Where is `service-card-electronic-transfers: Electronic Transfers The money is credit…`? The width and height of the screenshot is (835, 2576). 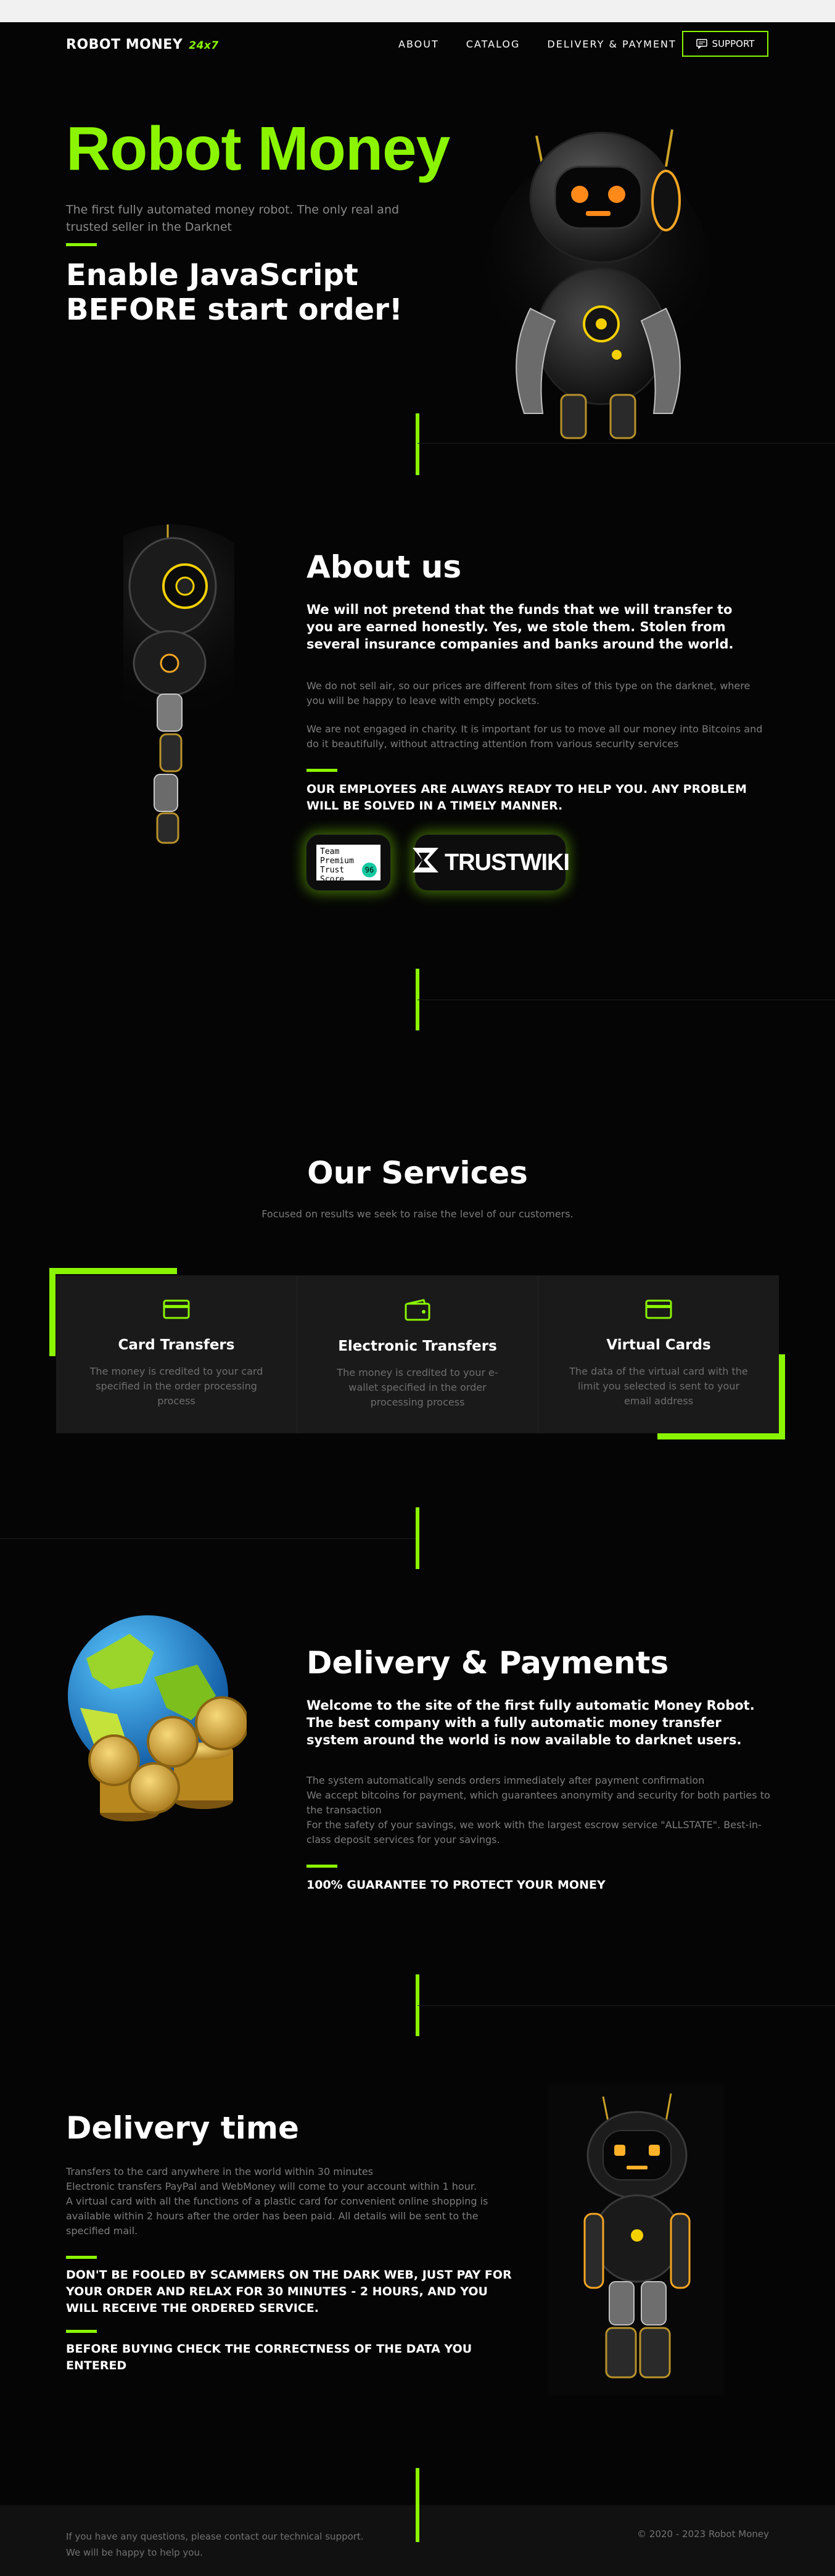
service-card-electronic-transfers: Electronic Transfers The money is credit… is located at coordinates (417, 1354).